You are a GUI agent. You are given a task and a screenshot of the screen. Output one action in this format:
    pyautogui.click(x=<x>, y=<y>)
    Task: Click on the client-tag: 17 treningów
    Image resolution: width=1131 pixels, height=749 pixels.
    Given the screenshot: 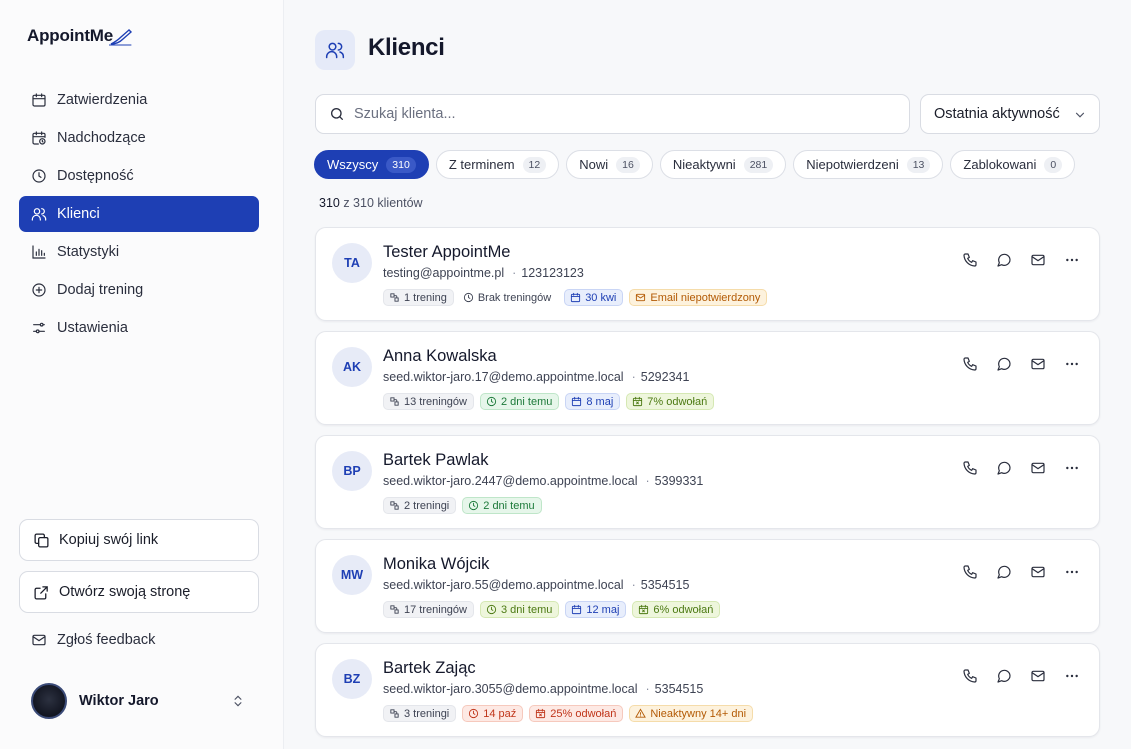 What is the action you would take?
    pyautogui.click(x=428, y=609)
    